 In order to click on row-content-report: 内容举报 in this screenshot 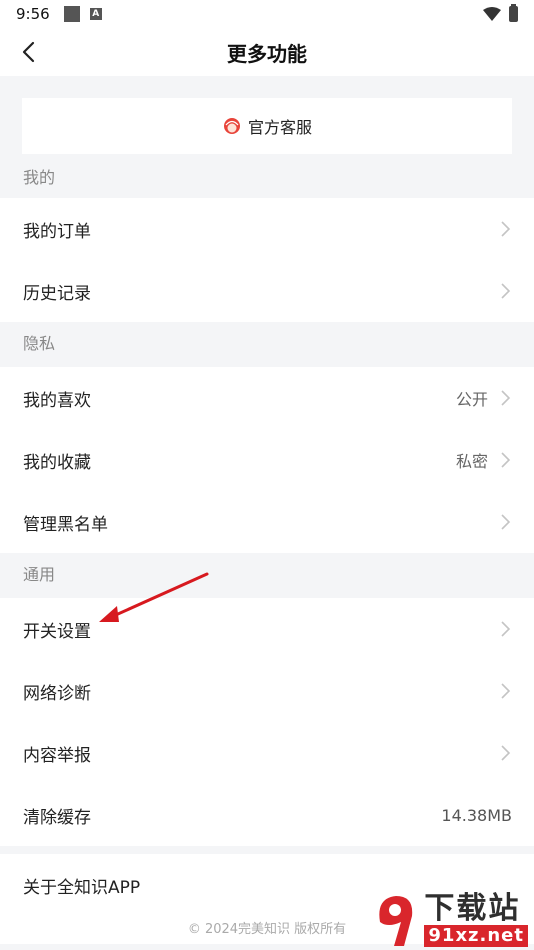, I will do `click(267, 753)`.